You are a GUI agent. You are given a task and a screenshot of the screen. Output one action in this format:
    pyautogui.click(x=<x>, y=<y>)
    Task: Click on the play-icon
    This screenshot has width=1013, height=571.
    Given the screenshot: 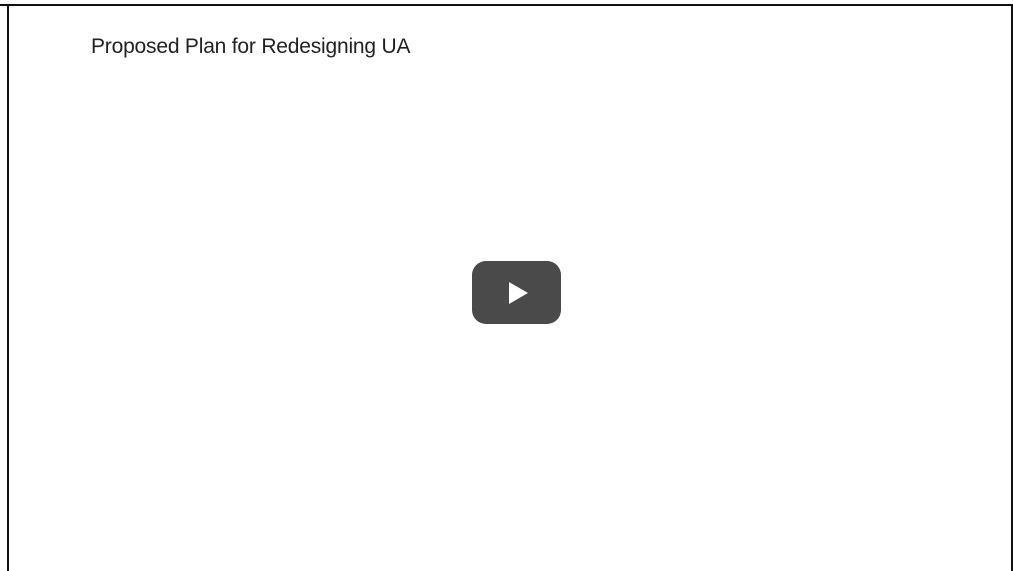 What is the action you would take?
    pyautogui.click(x=518, y=292)
    